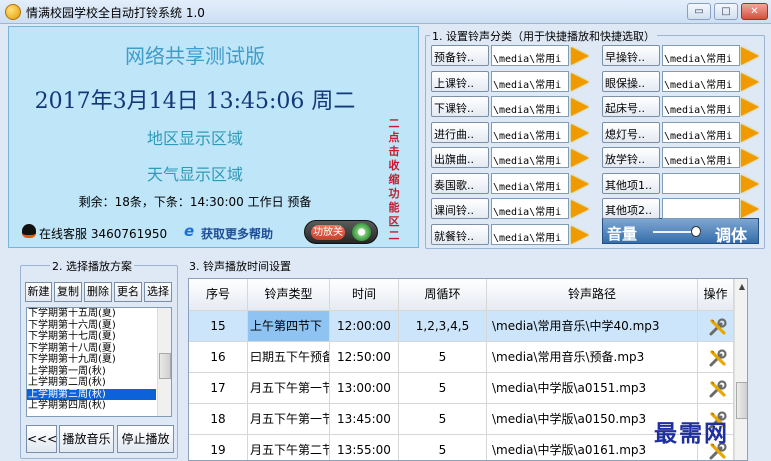 The image size is (771, 461). What do you see at coordinates (41, 439) in the screenshot?
I see `back-button: <<<` at bounding box center [41, 439].